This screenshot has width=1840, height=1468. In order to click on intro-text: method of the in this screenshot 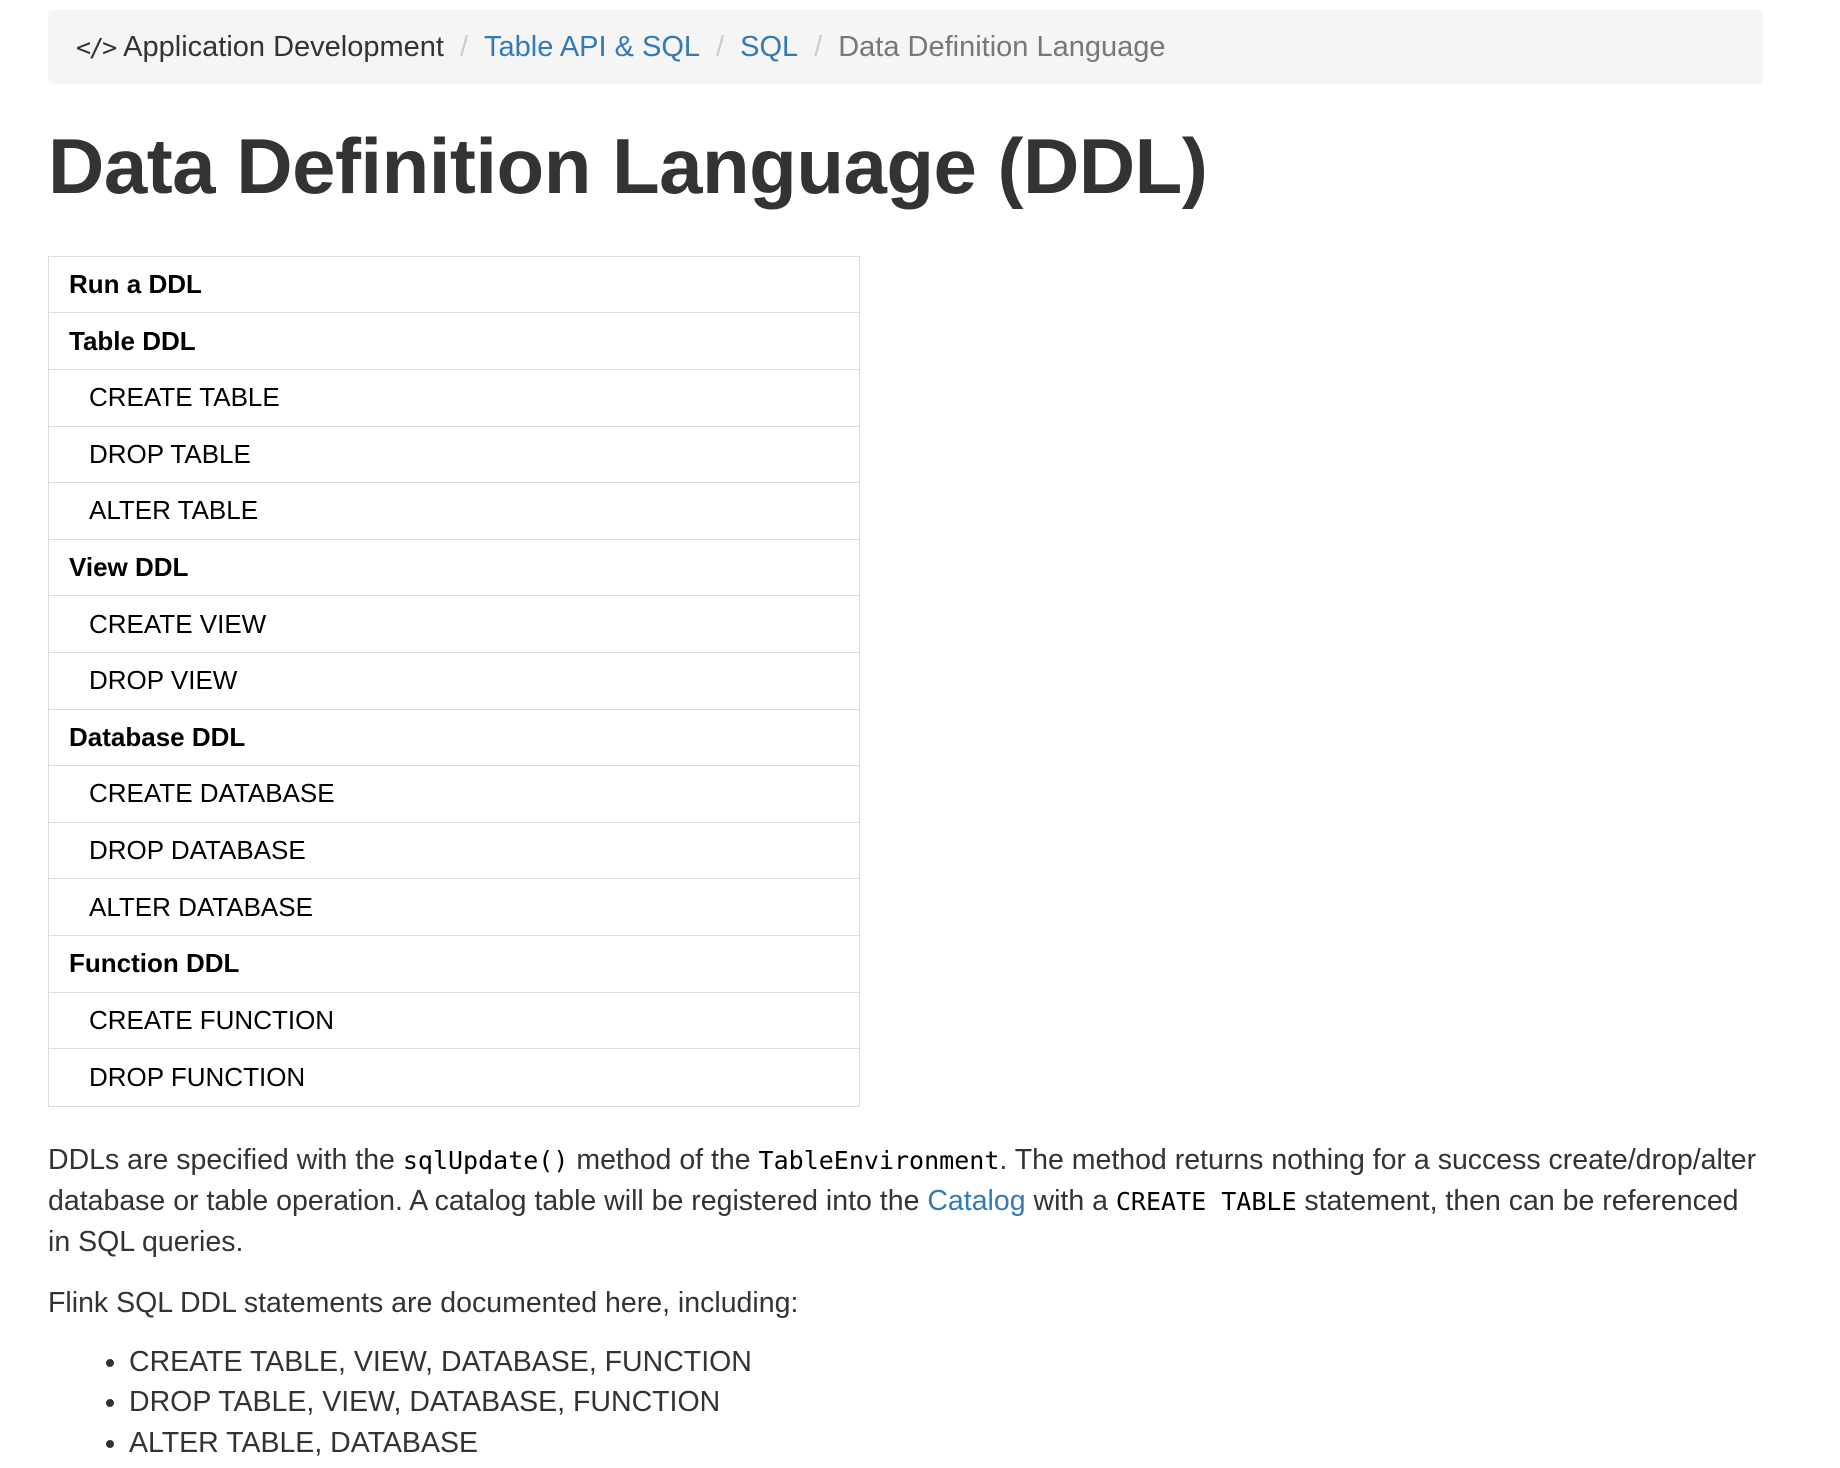, I will do `click(663, 1159)`.